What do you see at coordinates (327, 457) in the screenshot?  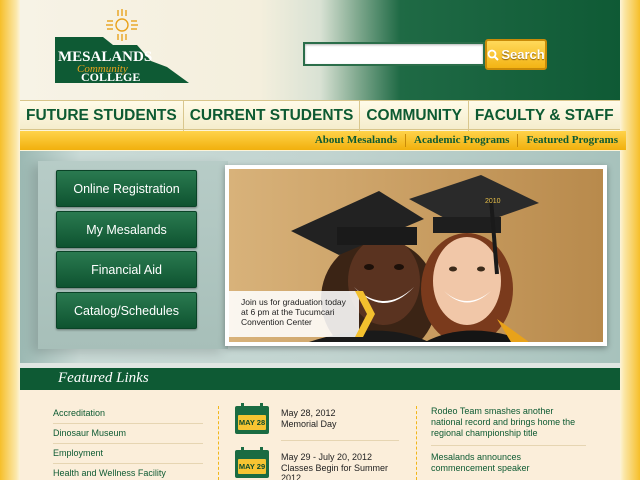 I see `event-date: May 29 - July 20, 2012` at bounding box center [327, 457].